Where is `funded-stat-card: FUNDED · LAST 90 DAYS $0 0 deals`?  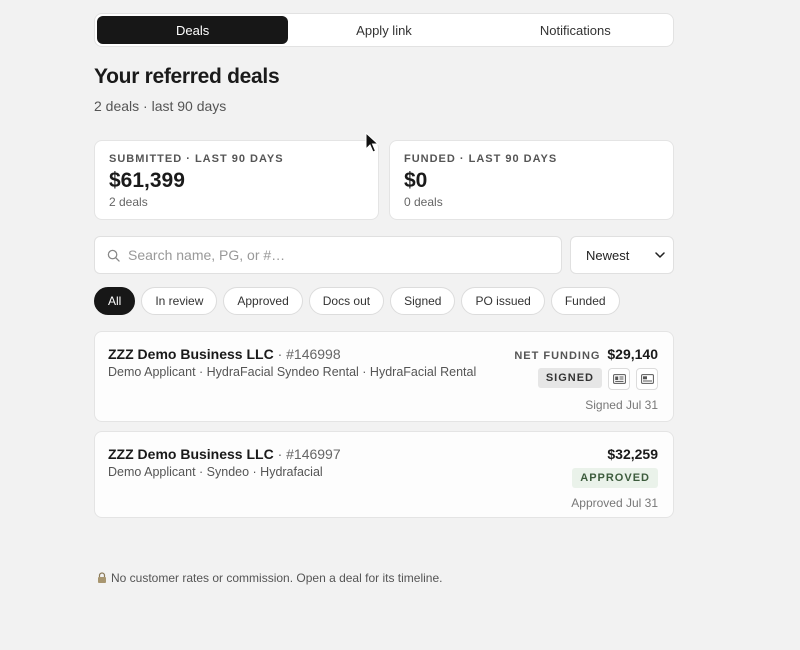 funded-stat-card: FUNDED · LAST 90 DAYS $0 0 deals is located at coordinates (531, 180).